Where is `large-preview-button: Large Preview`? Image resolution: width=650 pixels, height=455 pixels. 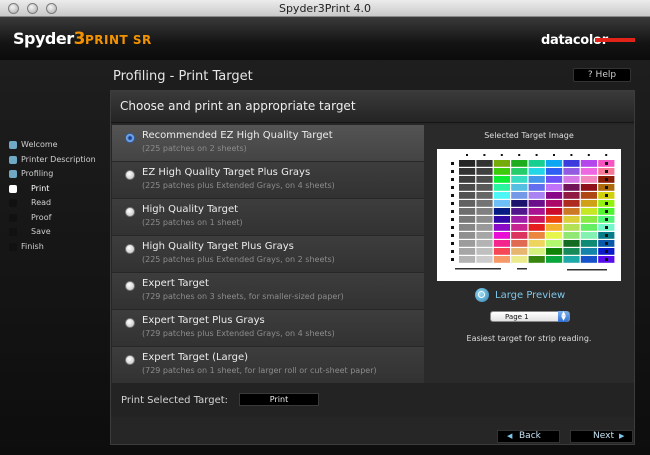
large-preview-button: Large Preview is located at coordinates (520, 295).